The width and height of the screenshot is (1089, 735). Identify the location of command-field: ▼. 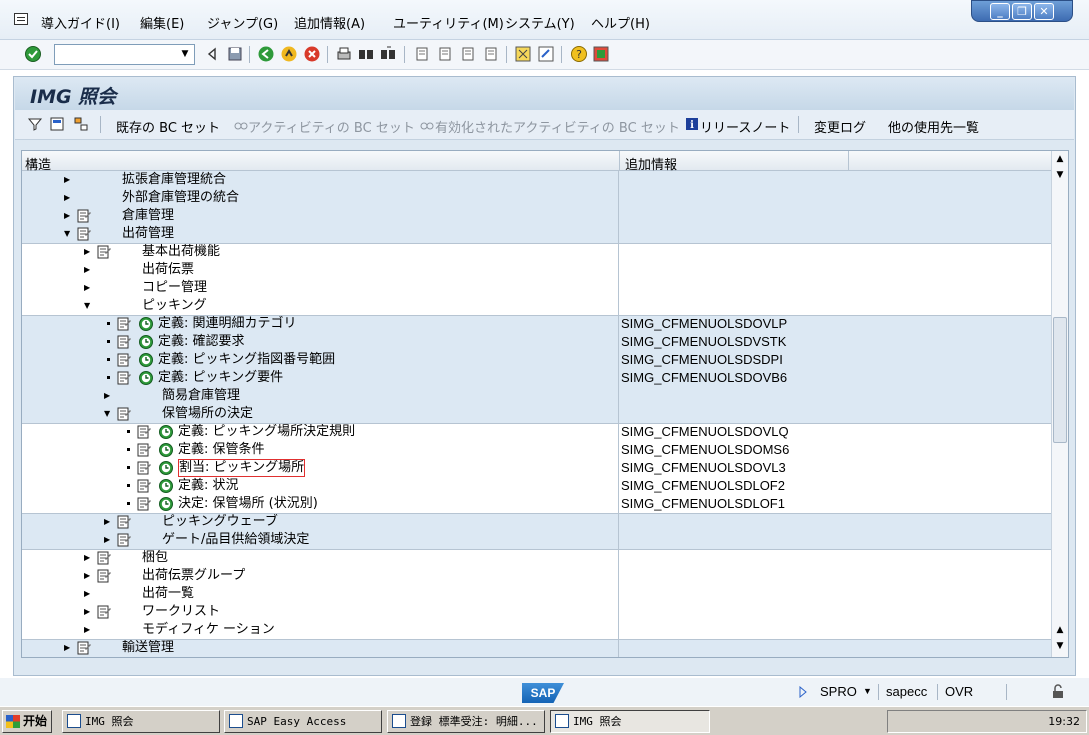
(124, 54).